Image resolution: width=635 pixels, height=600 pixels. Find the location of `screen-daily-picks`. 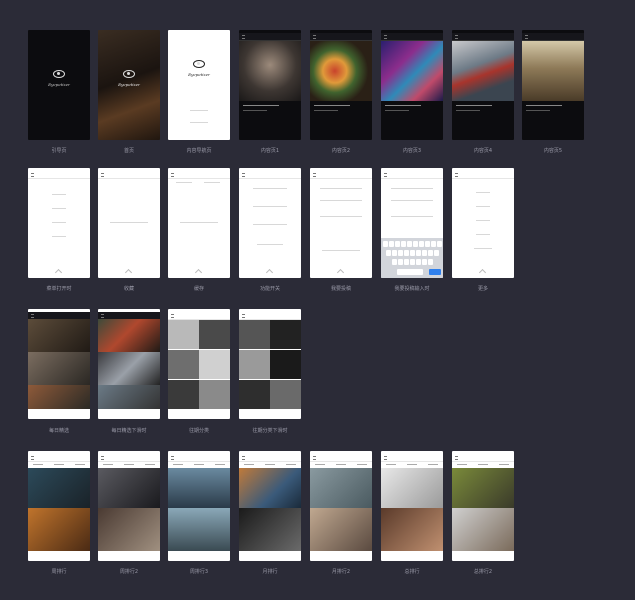

screen-daily-picks is located at coordinates (59, 364).